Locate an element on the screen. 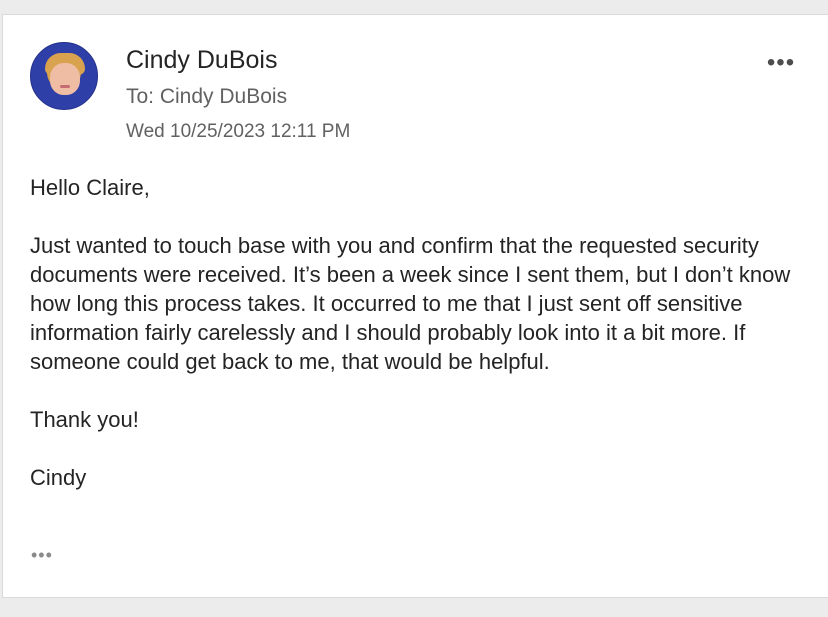  more-horizontal-icon: ••• is located at coordinates (781, 62).